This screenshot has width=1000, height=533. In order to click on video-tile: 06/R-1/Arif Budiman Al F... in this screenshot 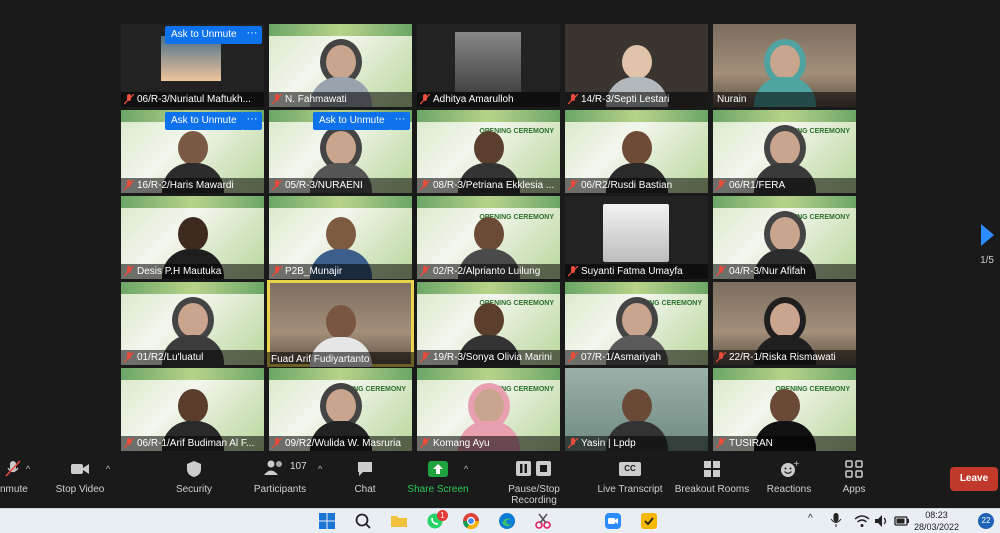, I will do `click(192, 409)`.